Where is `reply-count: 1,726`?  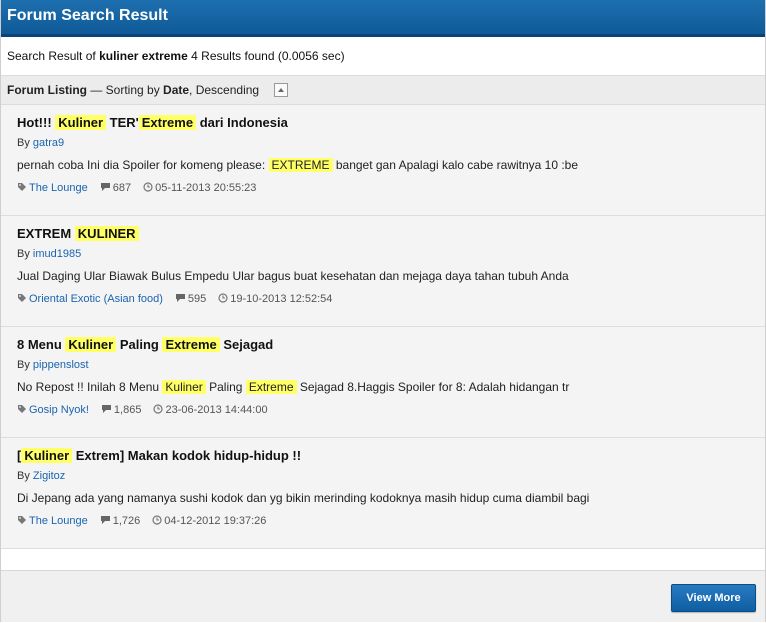
reply-count: 1,726 is located at coordinates (120, 521).